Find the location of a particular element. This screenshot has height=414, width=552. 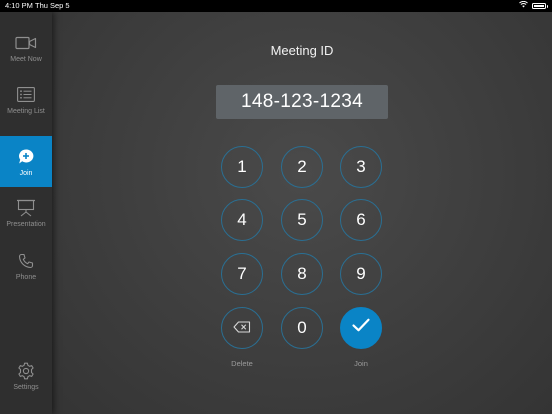

battery-icon is located at coordinates (540, 6).